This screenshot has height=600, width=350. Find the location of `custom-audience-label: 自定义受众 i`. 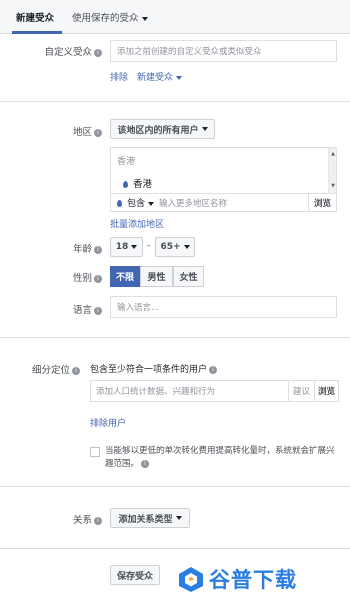

custom-audience-label: 自定义受众 i is located at coordinates (73, 51).